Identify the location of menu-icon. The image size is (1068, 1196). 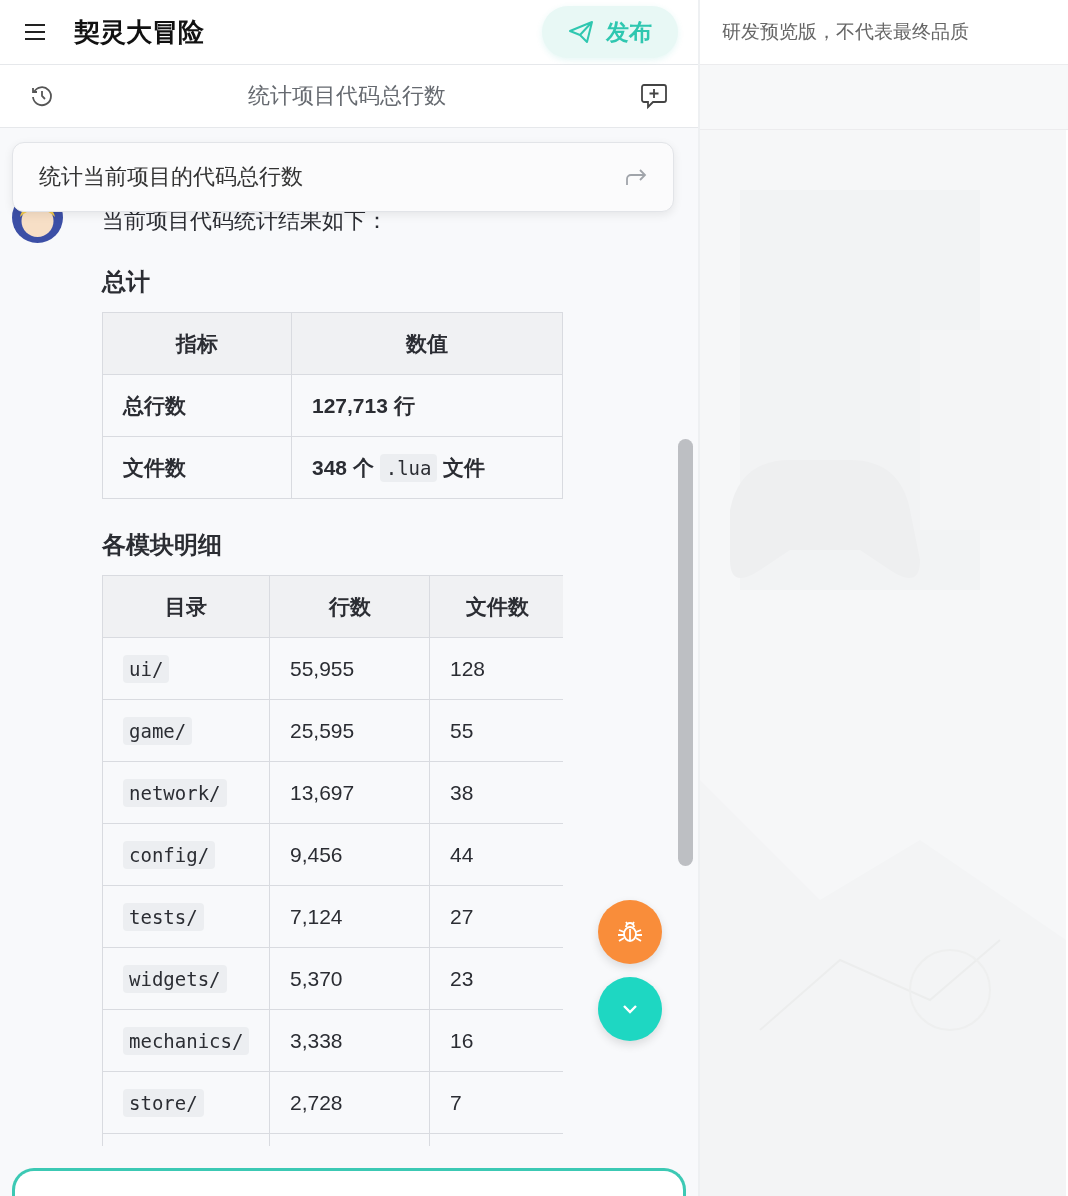
(35, 32).